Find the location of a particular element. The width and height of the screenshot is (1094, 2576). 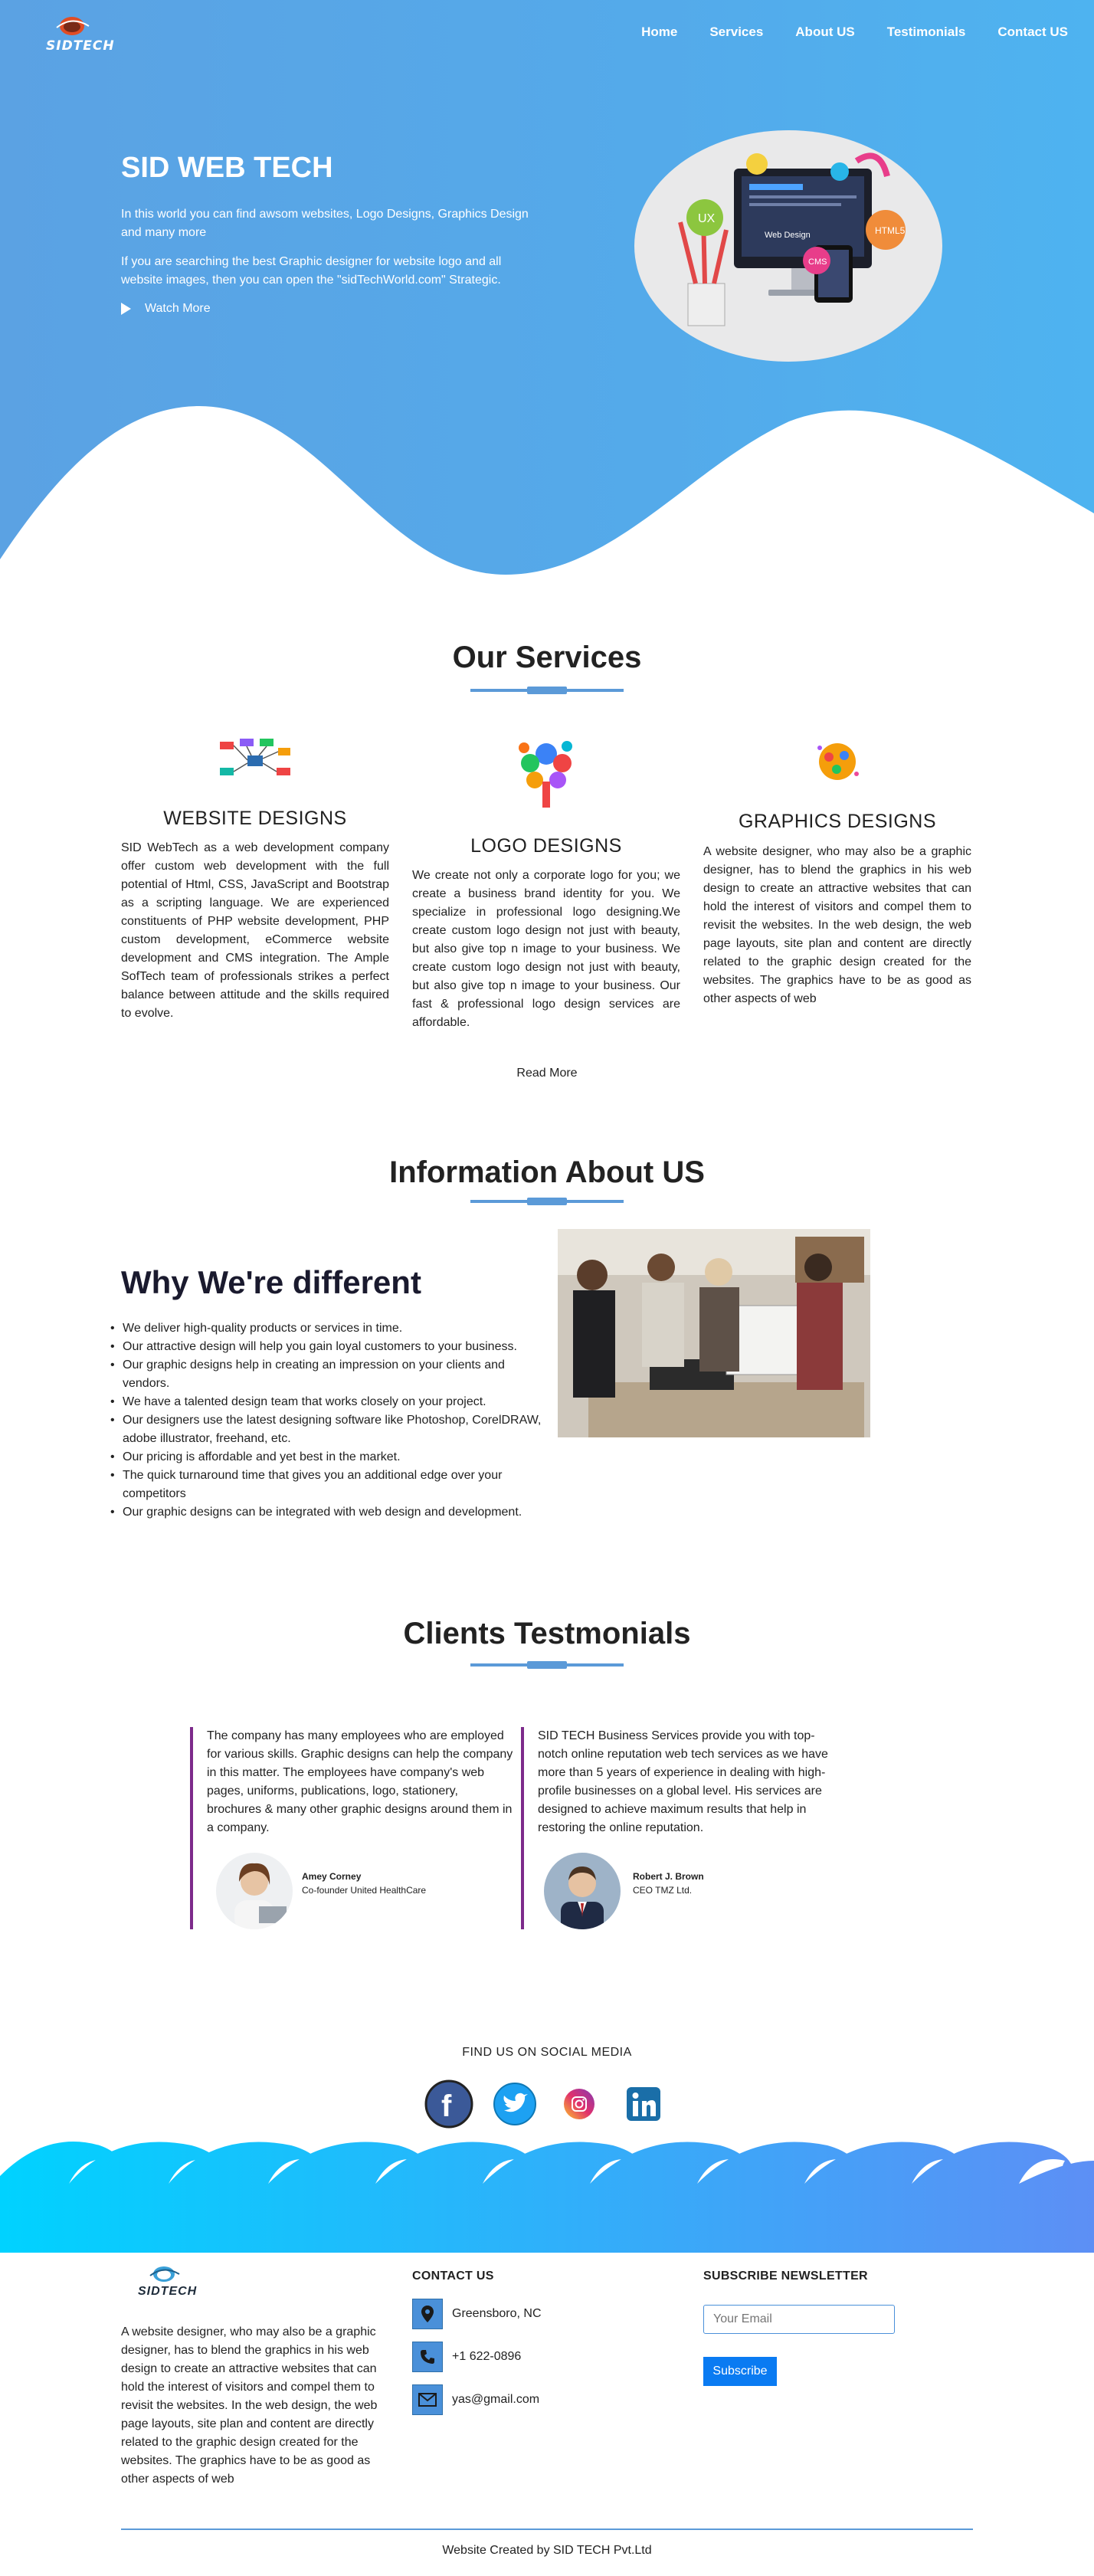

ux-bubble-label: UX is located at coordinates (707, 218).